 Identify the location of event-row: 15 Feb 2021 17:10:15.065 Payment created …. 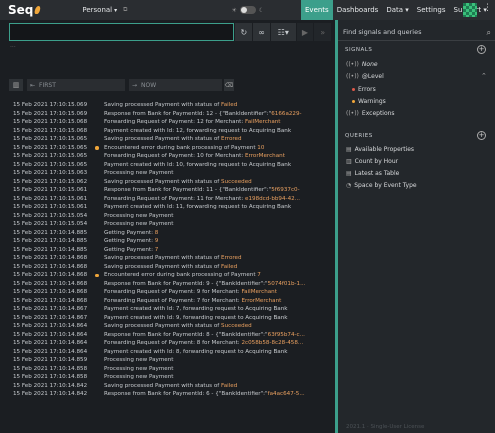
(167, 165).